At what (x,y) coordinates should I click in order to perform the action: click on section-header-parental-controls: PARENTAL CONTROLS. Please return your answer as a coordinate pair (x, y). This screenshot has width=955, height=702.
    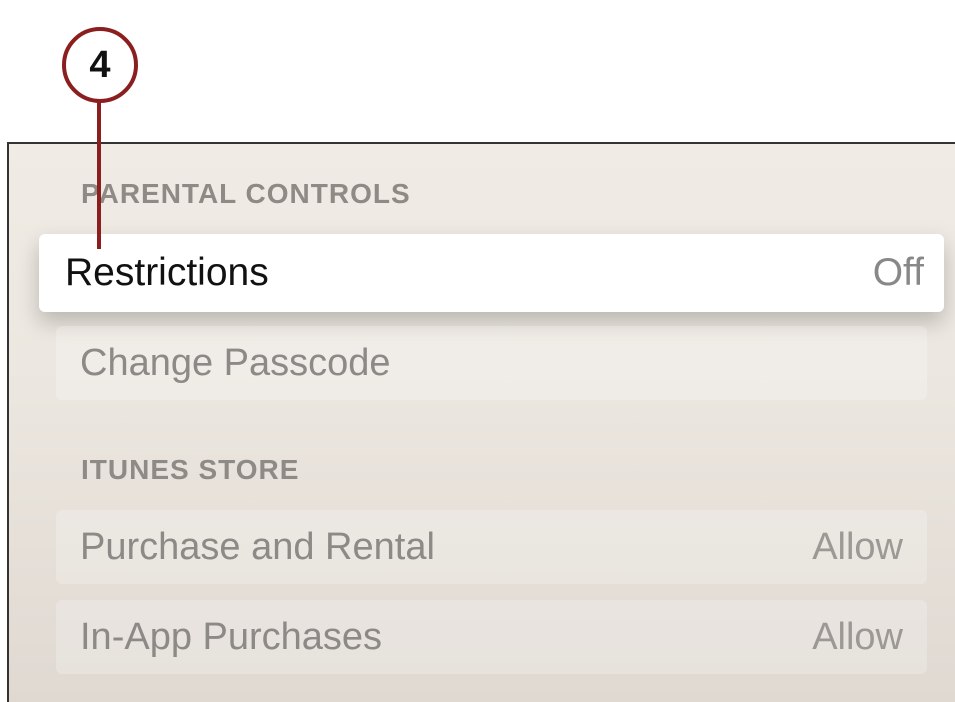
    Looking at the image, I should click on (246, 193).